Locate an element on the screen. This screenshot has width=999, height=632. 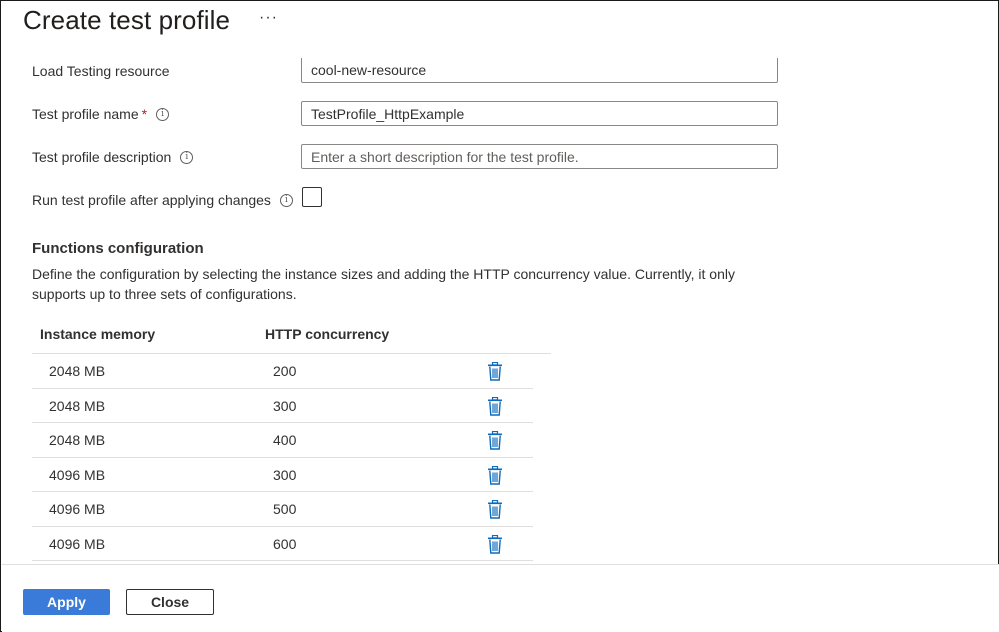
http-concurrency-cell: 600 is located at coordinates (285, 543).